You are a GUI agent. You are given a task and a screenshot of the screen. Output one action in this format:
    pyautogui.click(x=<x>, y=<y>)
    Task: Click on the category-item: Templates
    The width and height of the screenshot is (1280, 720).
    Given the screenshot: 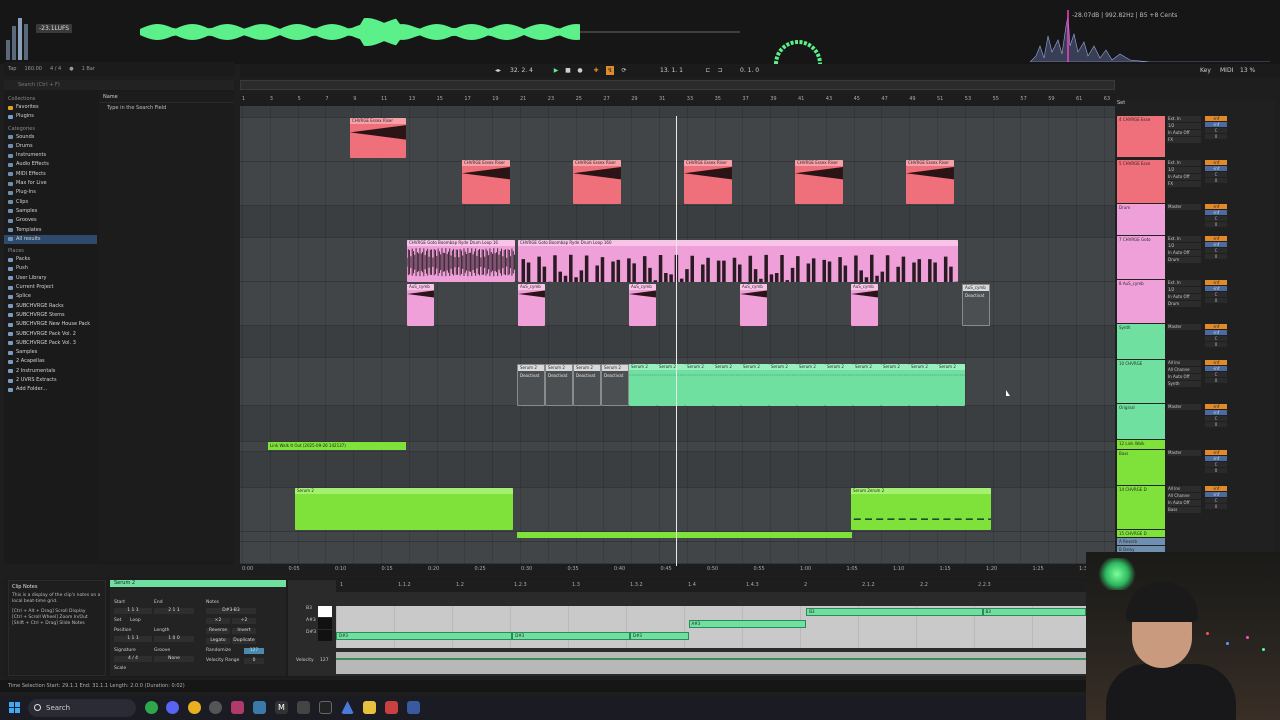 What is the action you would take?
    pyautogui.click(x=50, y=230)
    